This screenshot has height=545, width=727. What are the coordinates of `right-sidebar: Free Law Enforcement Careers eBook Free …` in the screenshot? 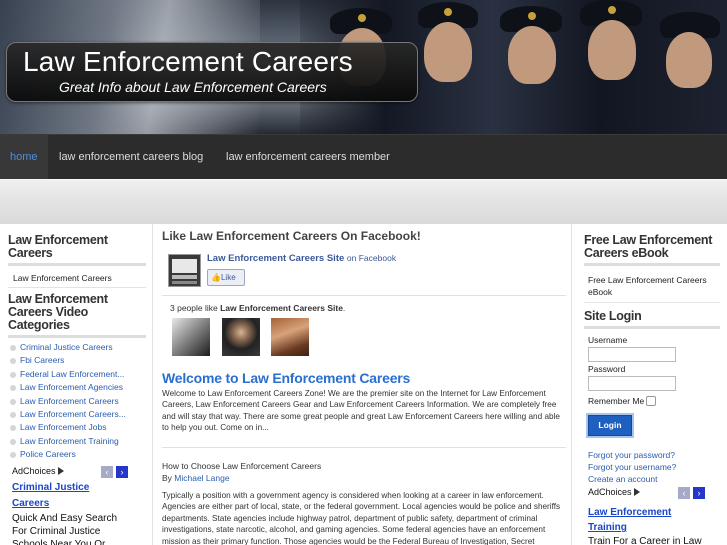 It's located at (653, 384).